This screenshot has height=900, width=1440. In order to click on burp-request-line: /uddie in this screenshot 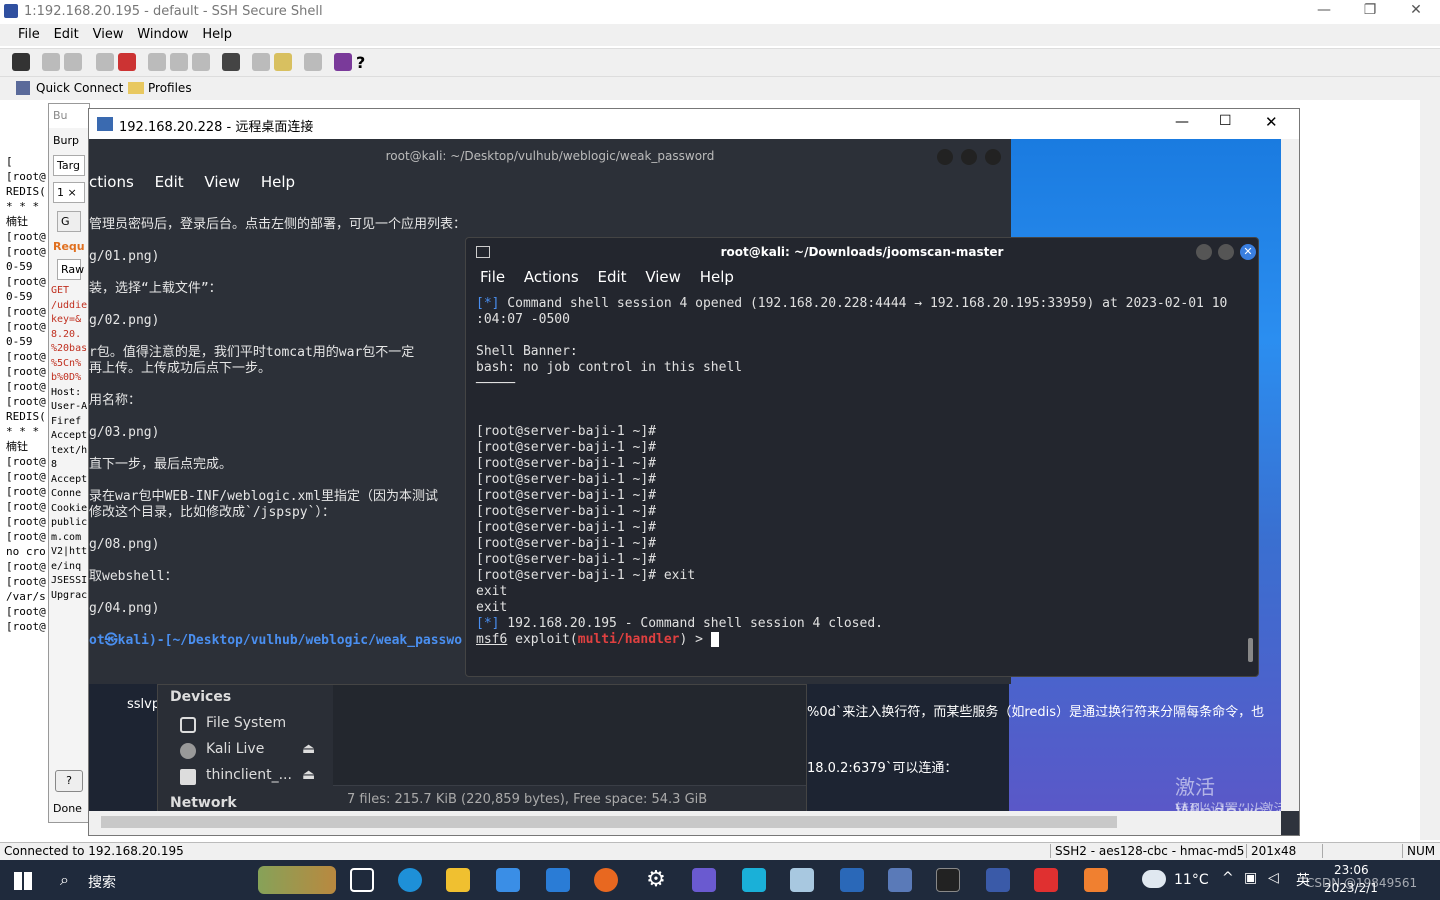, I will do `click(69, 305)`.